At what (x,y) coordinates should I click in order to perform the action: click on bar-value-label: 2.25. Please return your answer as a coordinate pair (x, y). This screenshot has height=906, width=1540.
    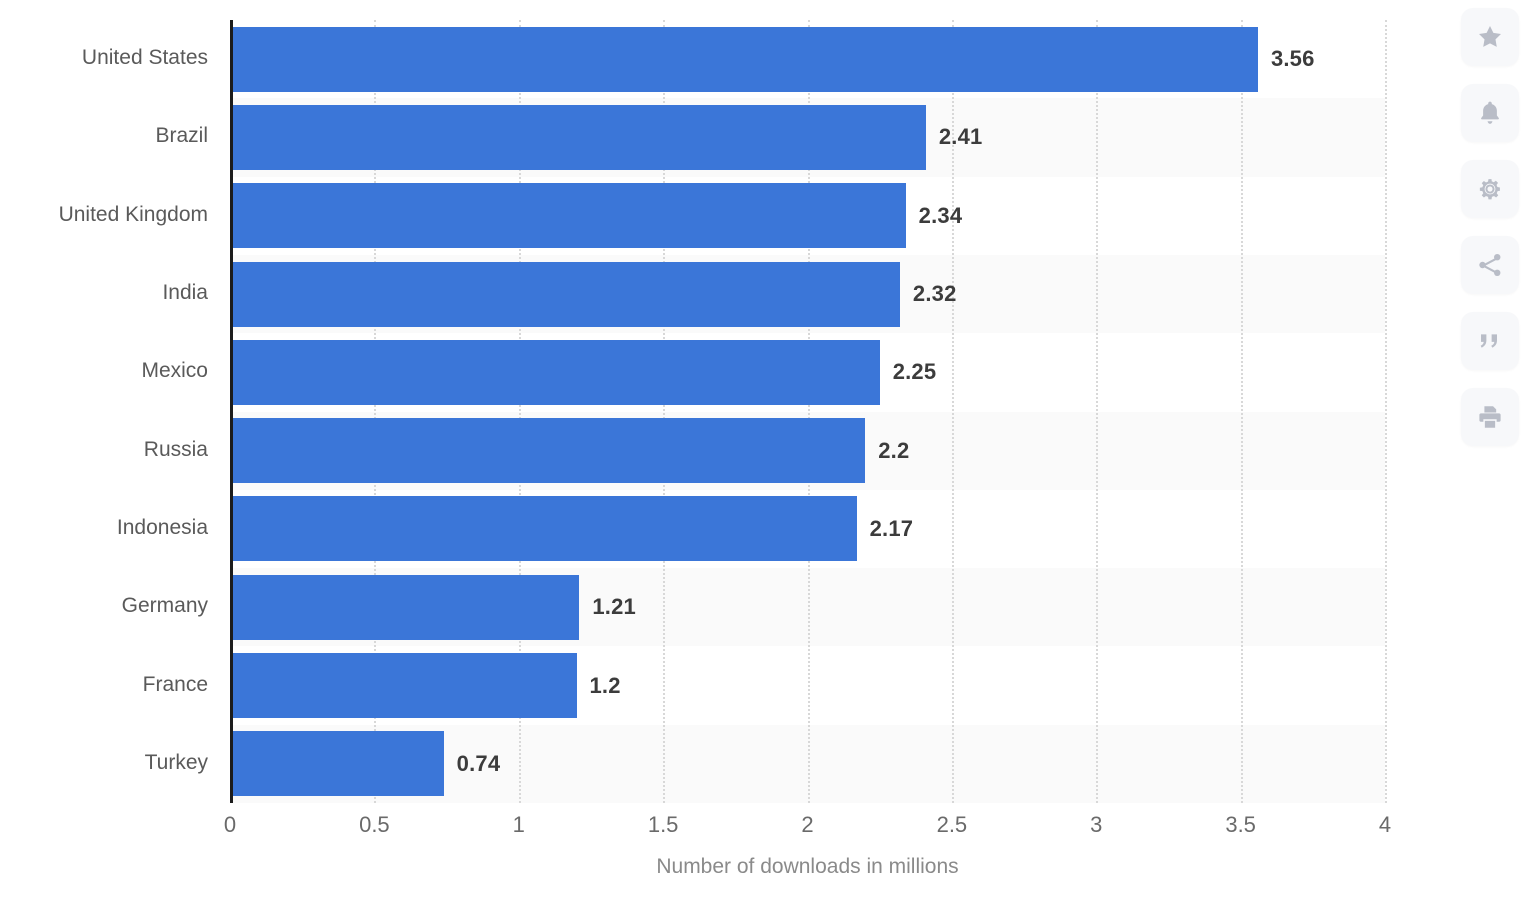
    Looking at the image, I should click on (914, 372).